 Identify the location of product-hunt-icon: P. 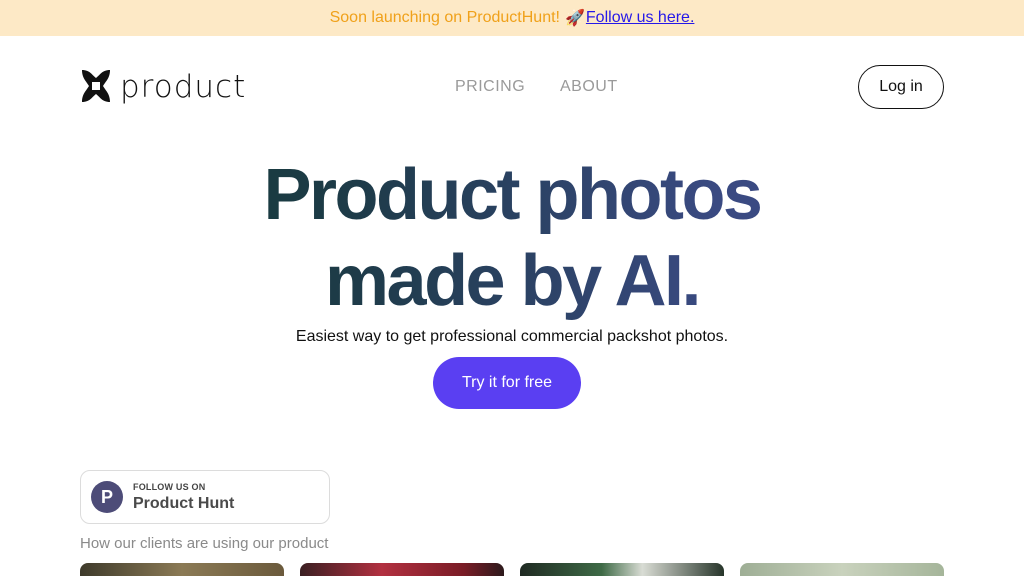
(107, 497).